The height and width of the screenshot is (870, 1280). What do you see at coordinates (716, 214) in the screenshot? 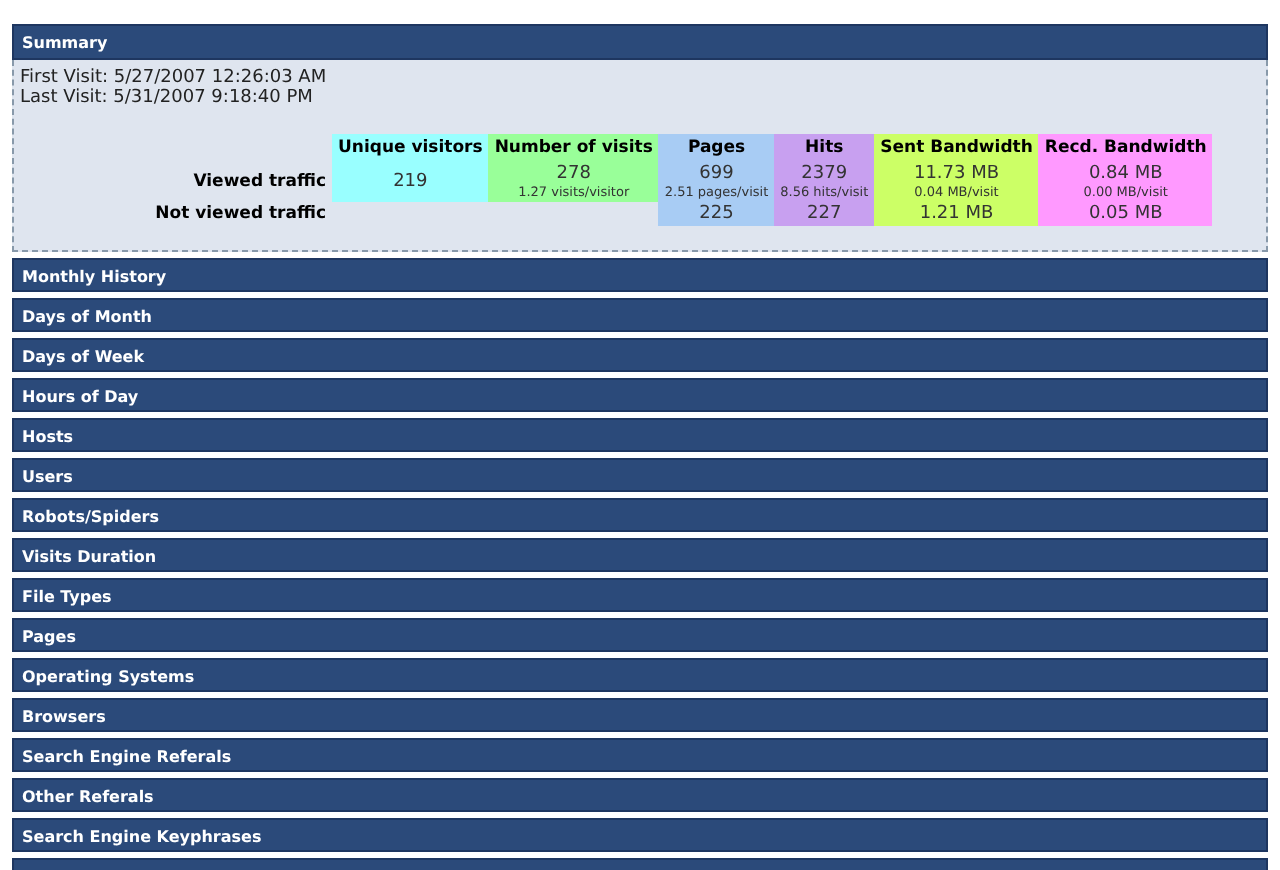
I see `table-cell: 225` at bounding box center [716, 214].